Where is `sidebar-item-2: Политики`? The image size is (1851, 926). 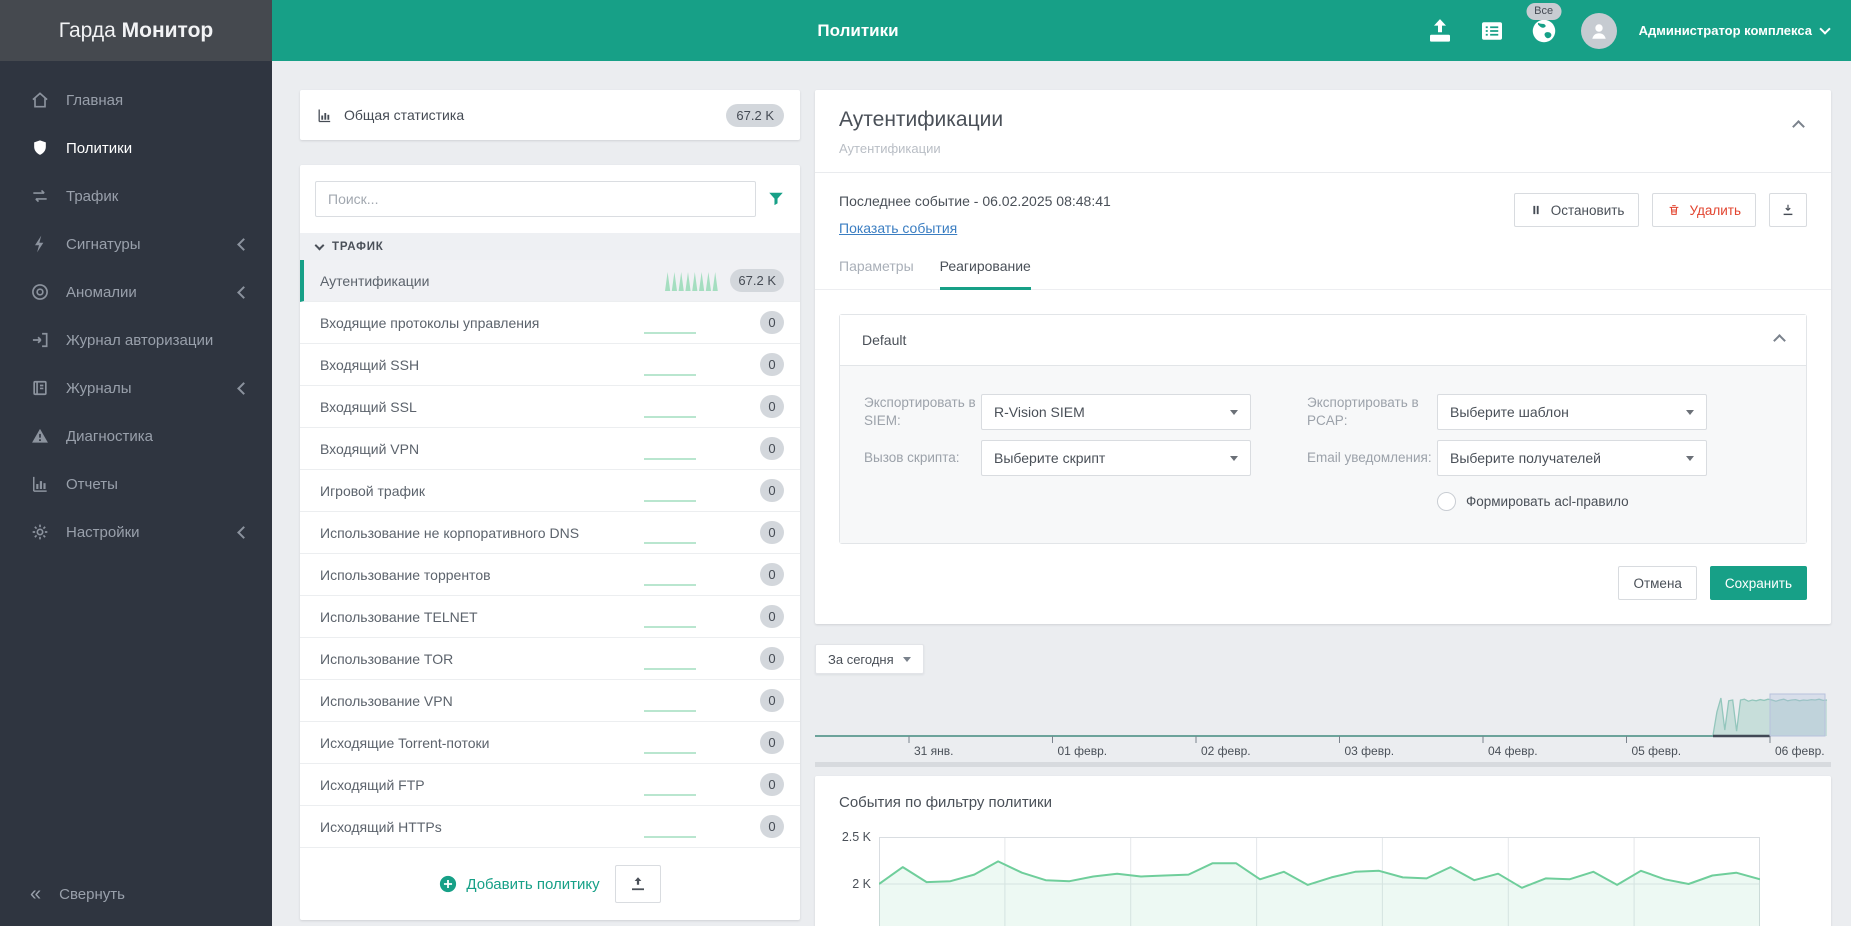 sidebar-item-2: Политики is located at coordinates (136, 148).